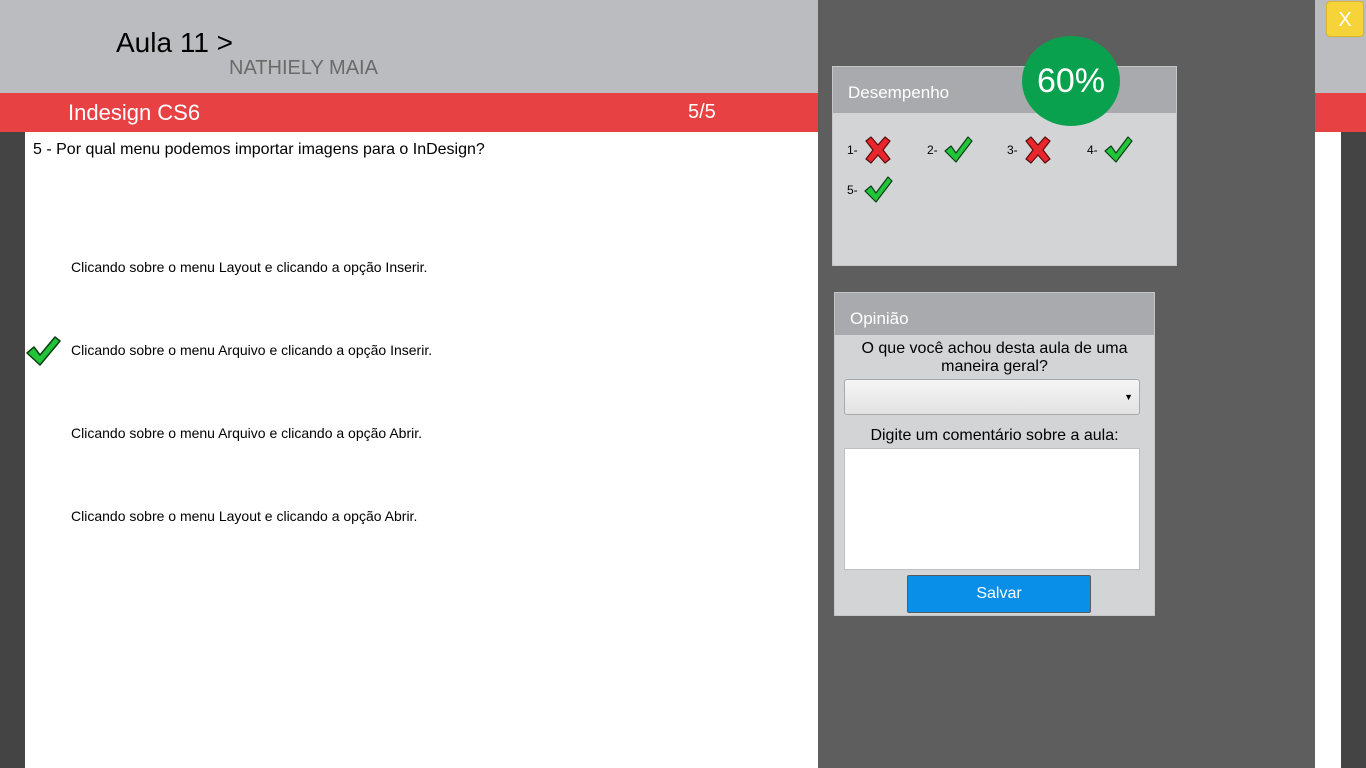 The image size is (1366, 768). Describe the element at coordinates (1012, 150) in the screenshot. I see `performance-item-label: 3-` at that location.